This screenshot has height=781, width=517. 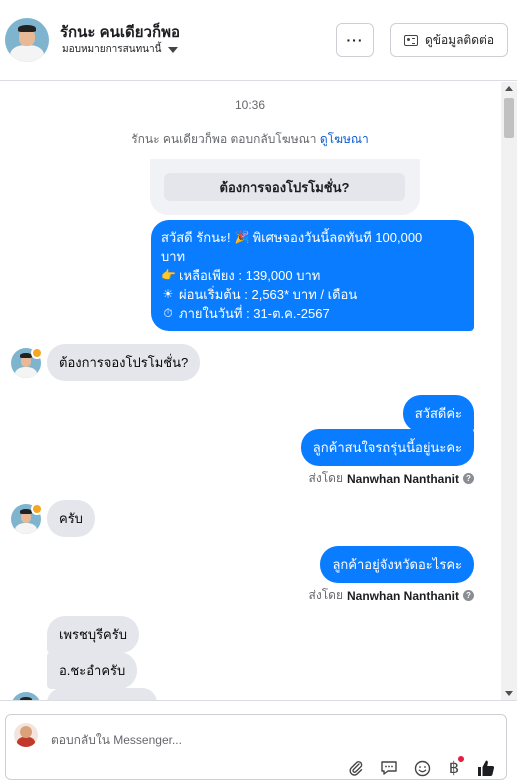 I want to click on more-icon: ···, so click(x=355, y=40).